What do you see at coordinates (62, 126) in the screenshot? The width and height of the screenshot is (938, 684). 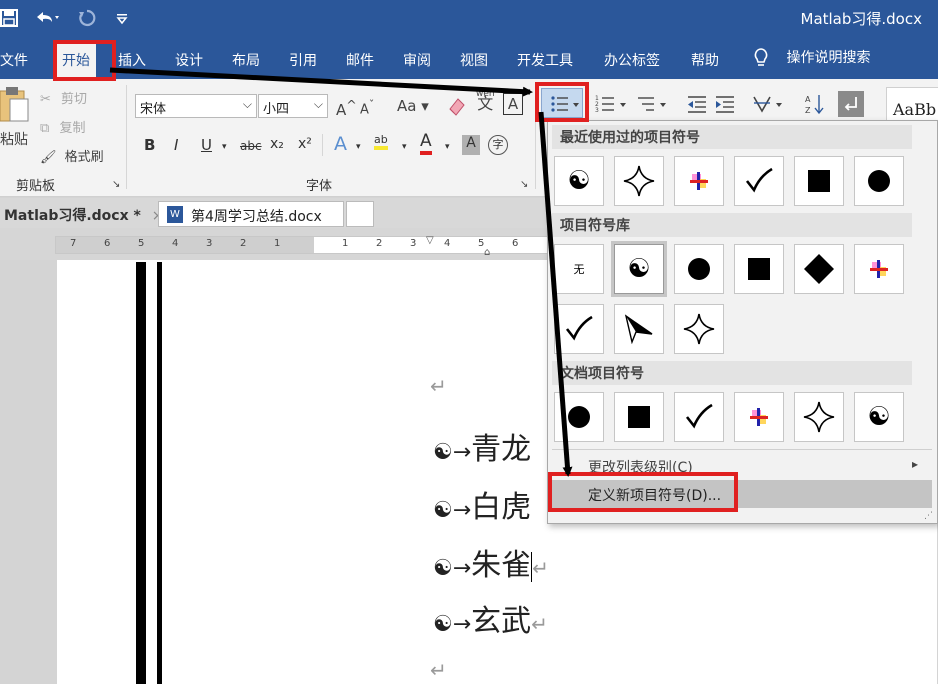 I see `copy-button: ⧉ 复制` at bounding box center [62, 126].